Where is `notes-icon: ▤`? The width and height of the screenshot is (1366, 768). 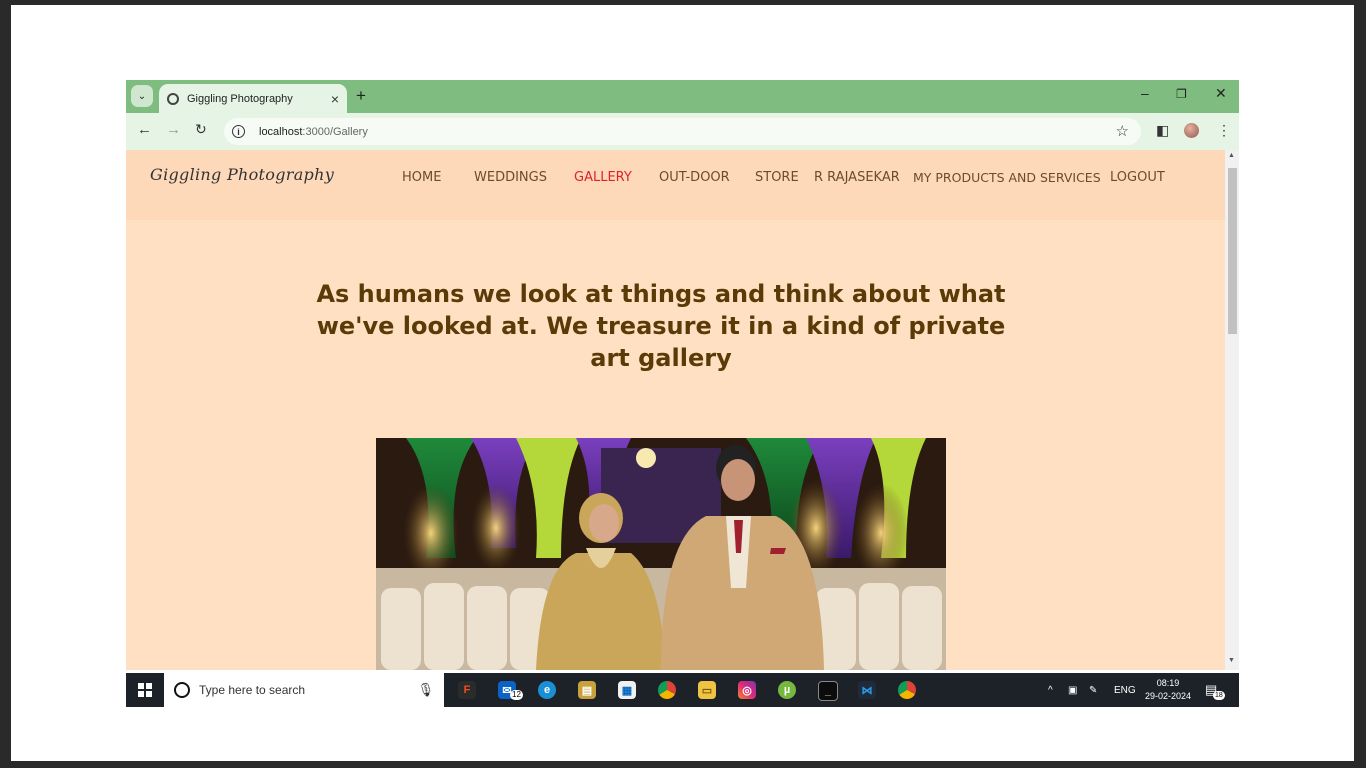
notes-icon: ▤ is located at coordinates (587, 690).